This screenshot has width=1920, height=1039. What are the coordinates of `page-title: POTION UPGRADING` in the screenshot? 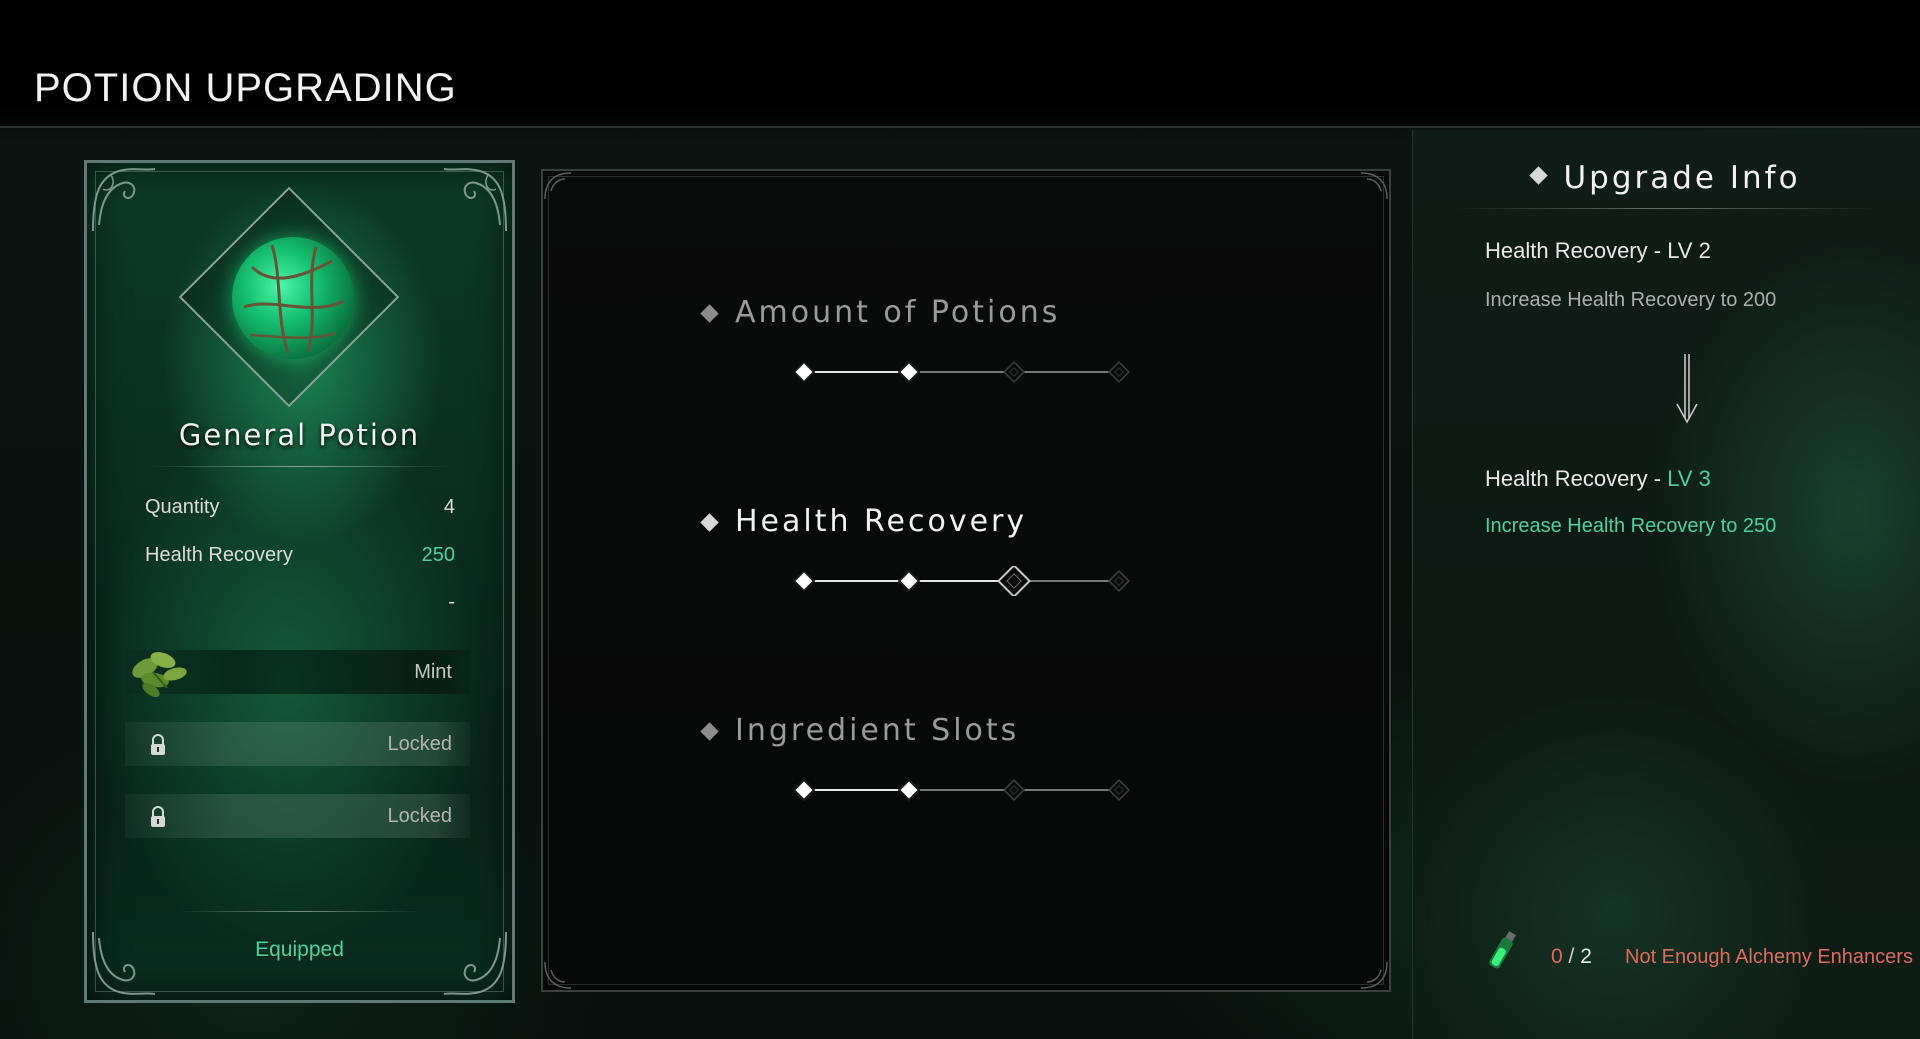 It's located at (245, 88).